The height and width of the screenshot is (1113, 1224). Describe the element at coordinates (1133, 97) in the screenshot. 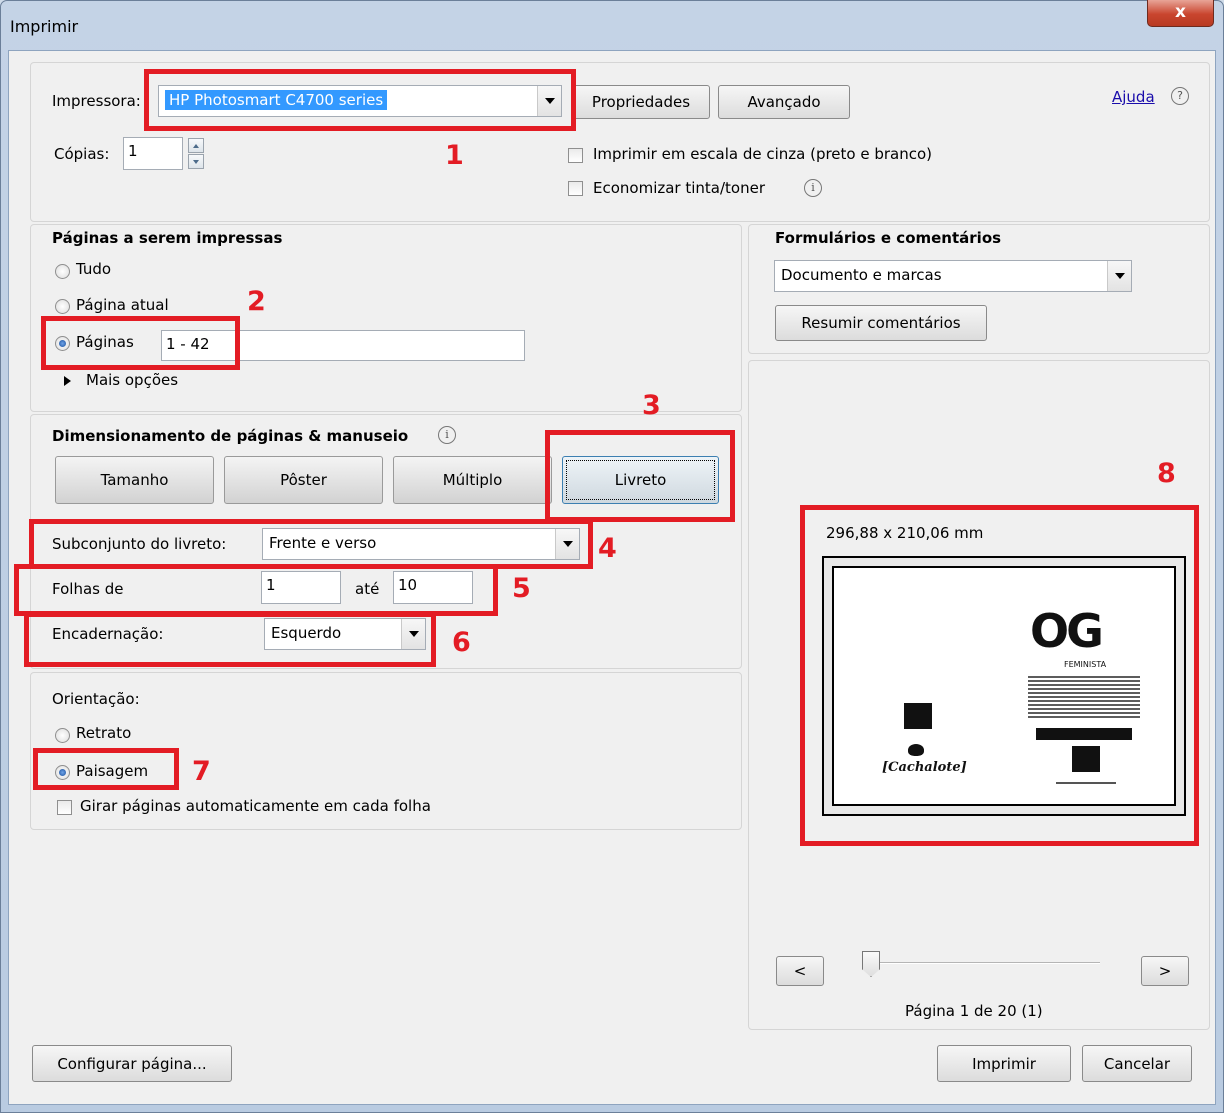

I see `help-link: Ajuda` at that location.